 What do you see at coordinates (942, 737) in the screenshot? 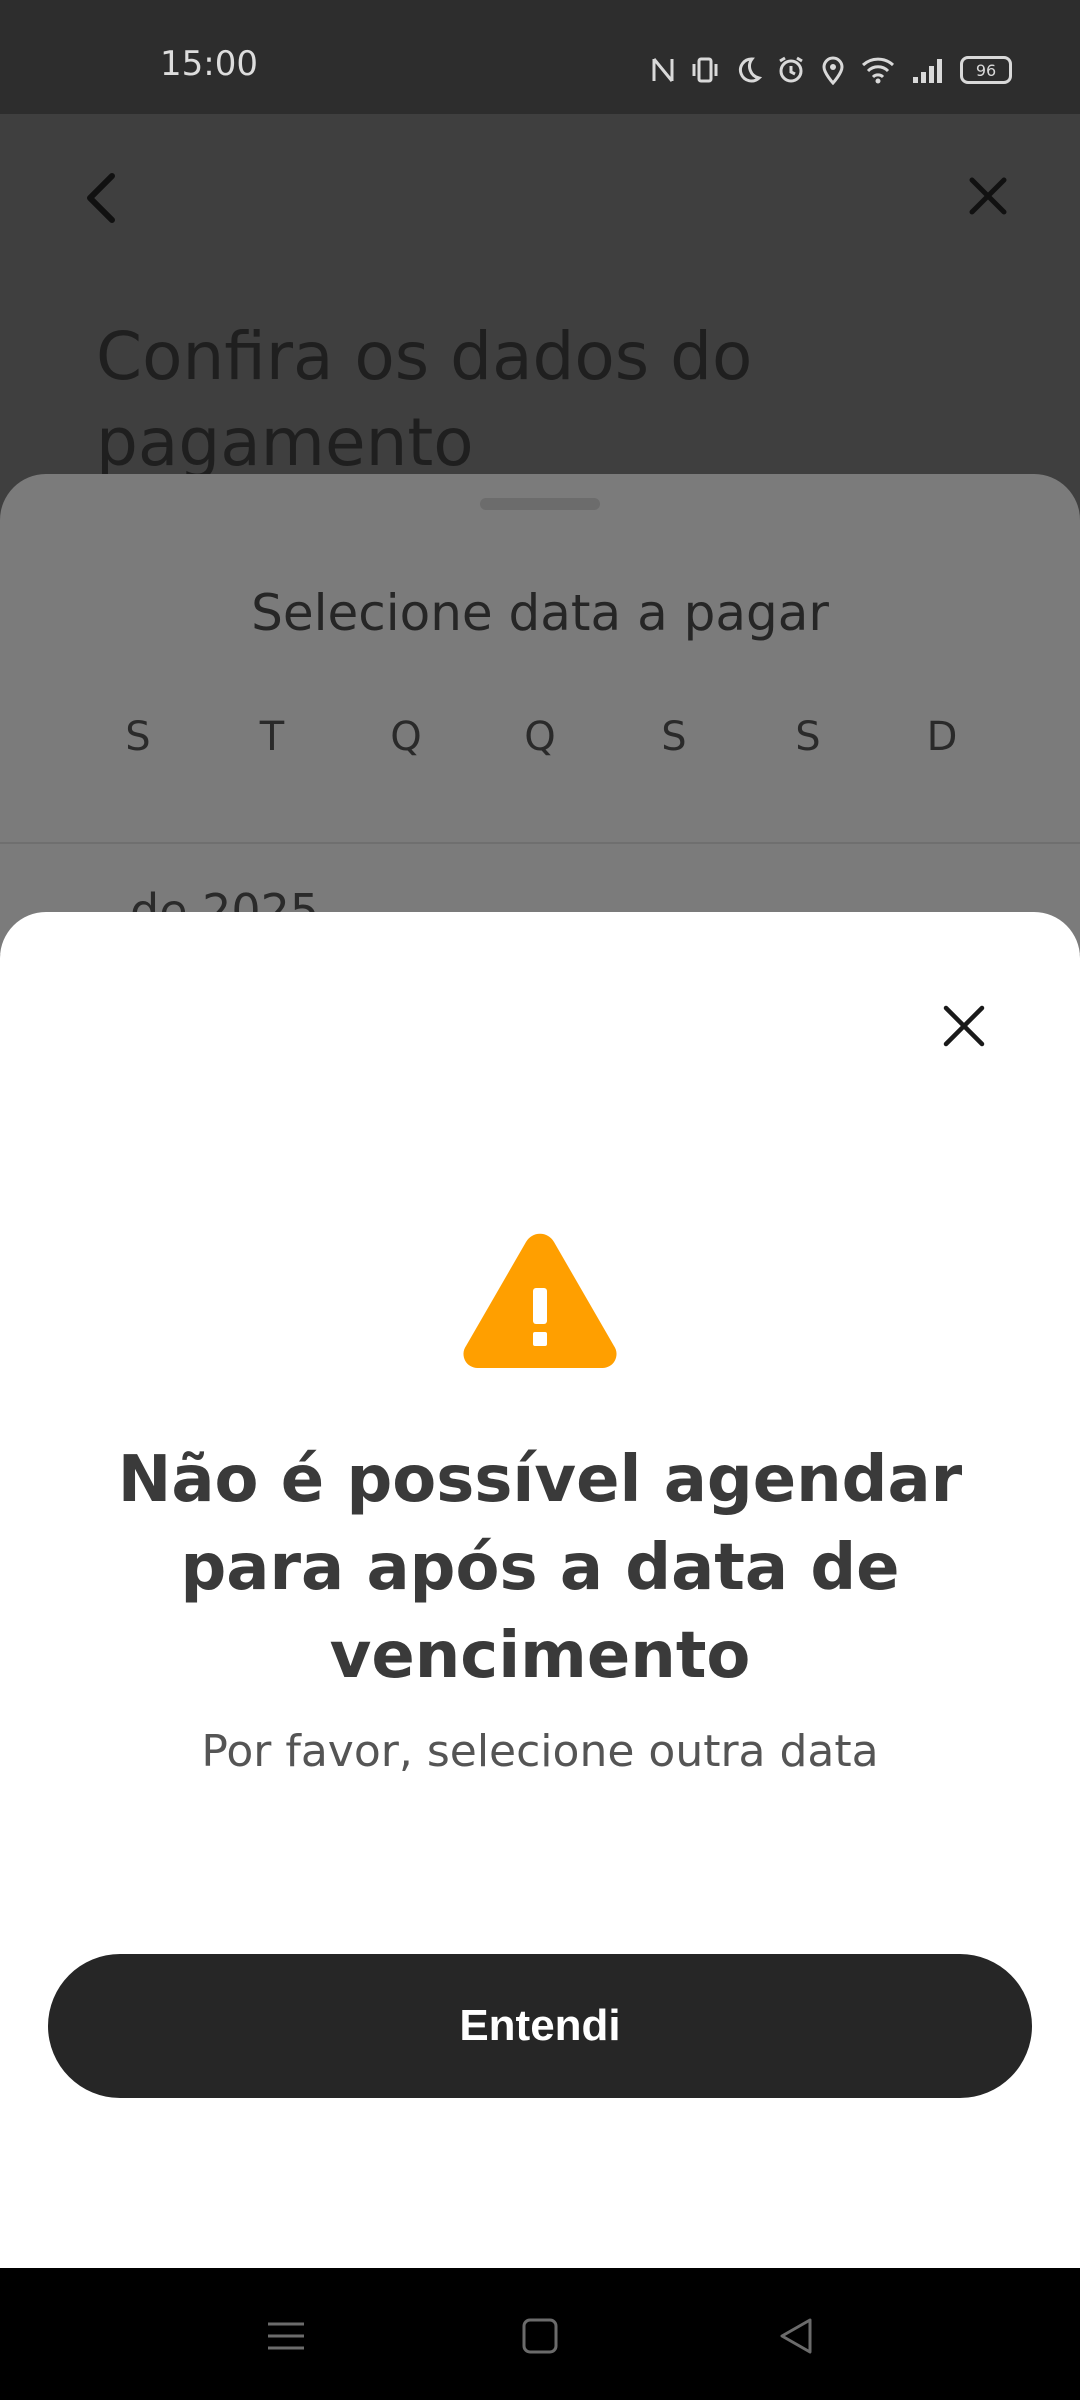
I see `weekday-label: D` at bounding box center [942, 737].